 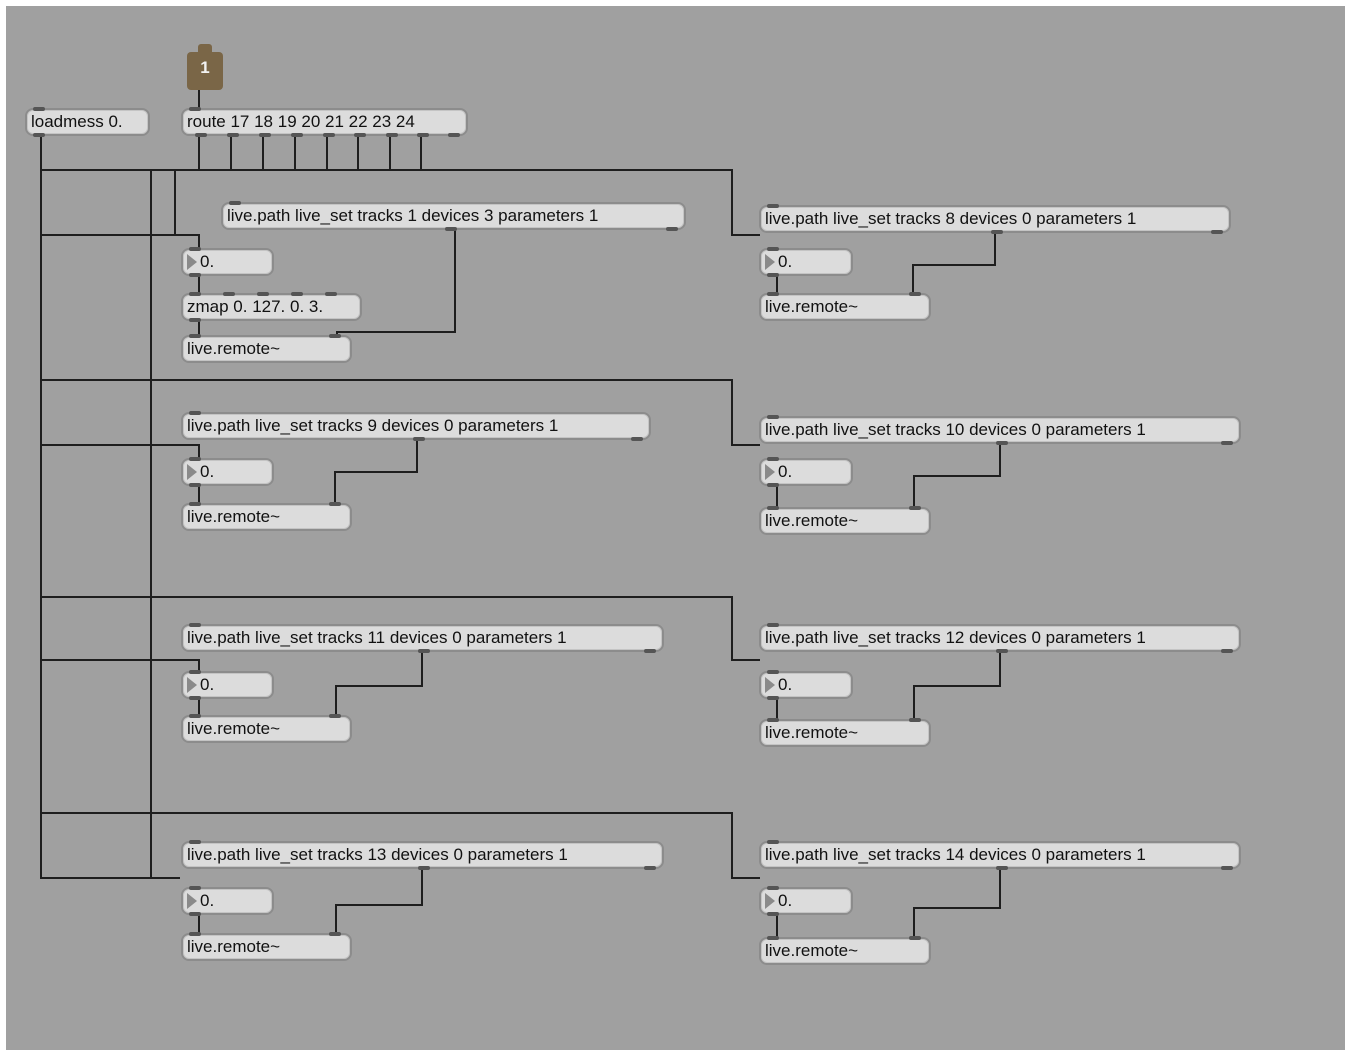 I want to click on zmap-object: zmap 0. 127. 0. 3., so click(x=271, y=307).